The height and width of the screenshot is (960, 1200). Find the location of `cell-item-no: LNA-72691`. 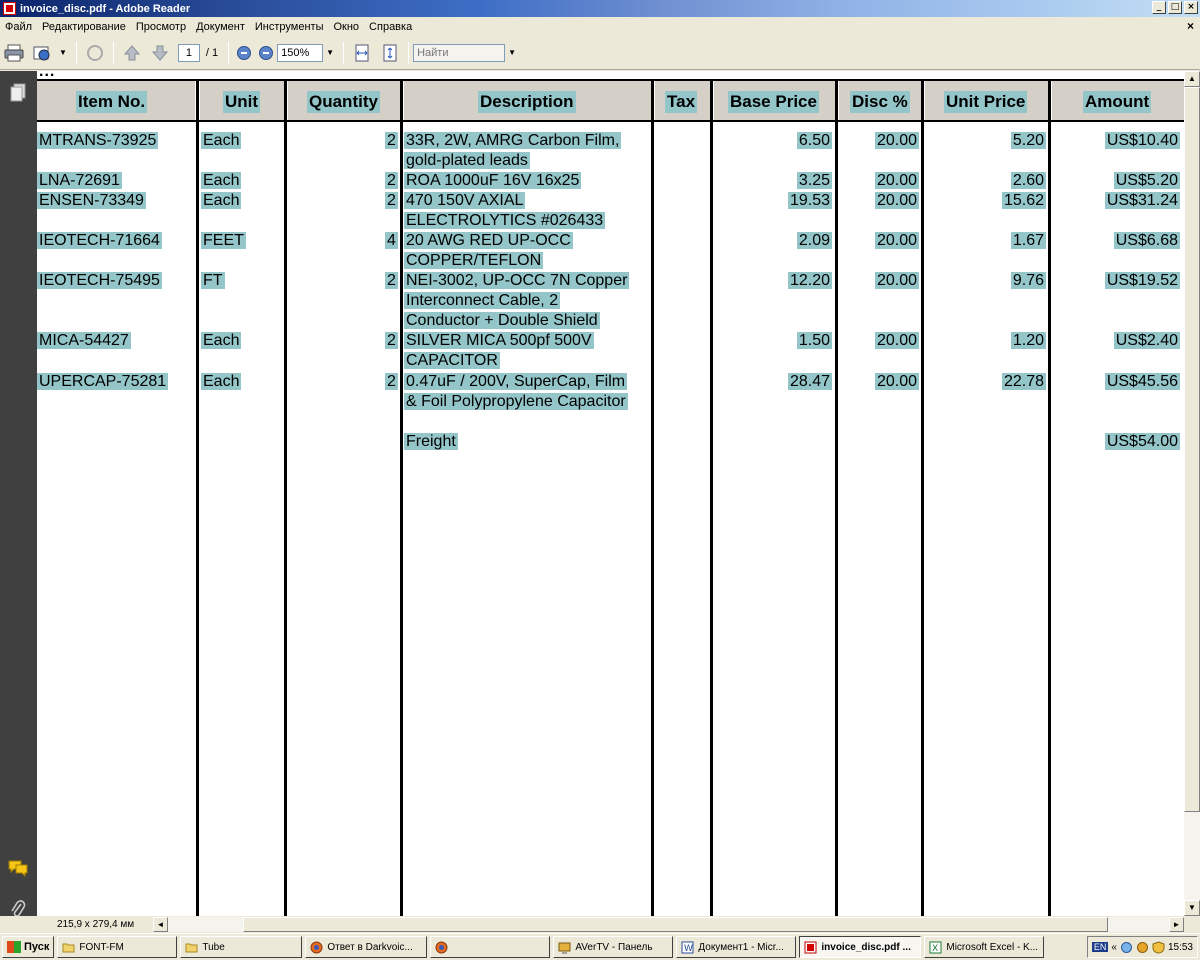

cell-item-no: LNA-72691 is located at coordinates (79, 180).